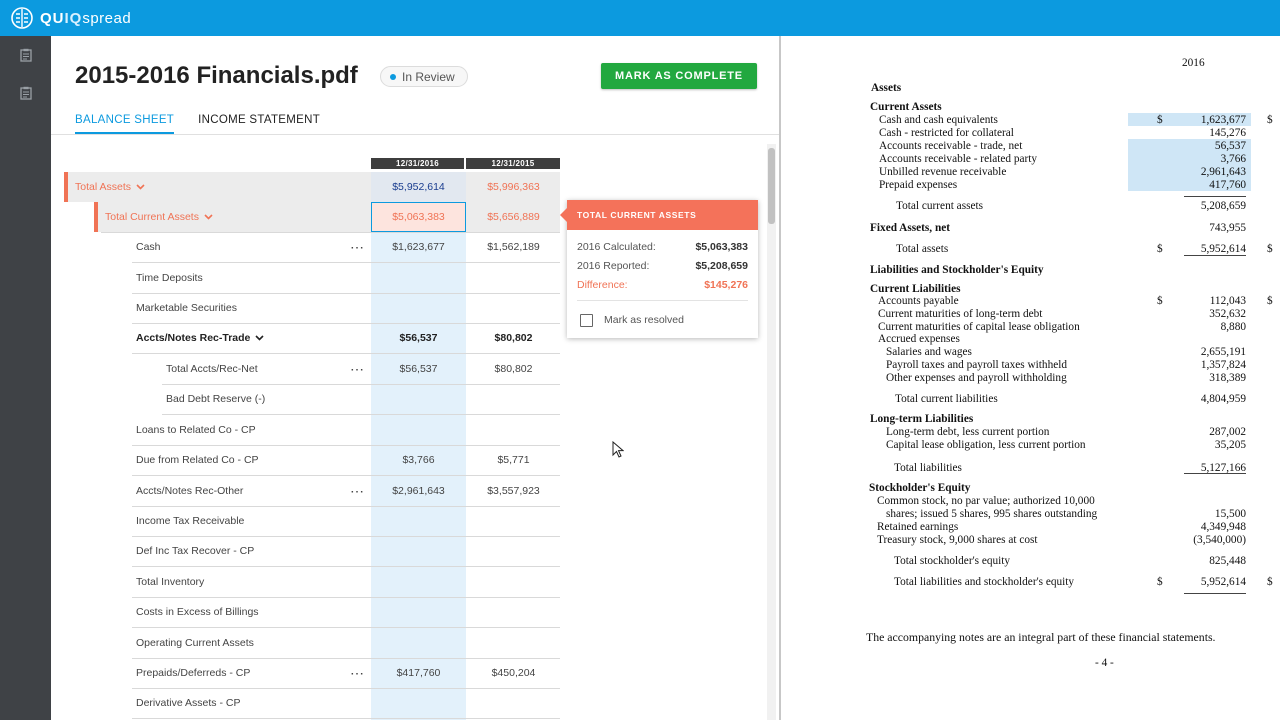 This screenshot has height=720, width=1280. What do you see at coordinates (1230, 146) in the screenshot?
I see `document-line-amount: 56,537` at bounding box center [1230, 146].